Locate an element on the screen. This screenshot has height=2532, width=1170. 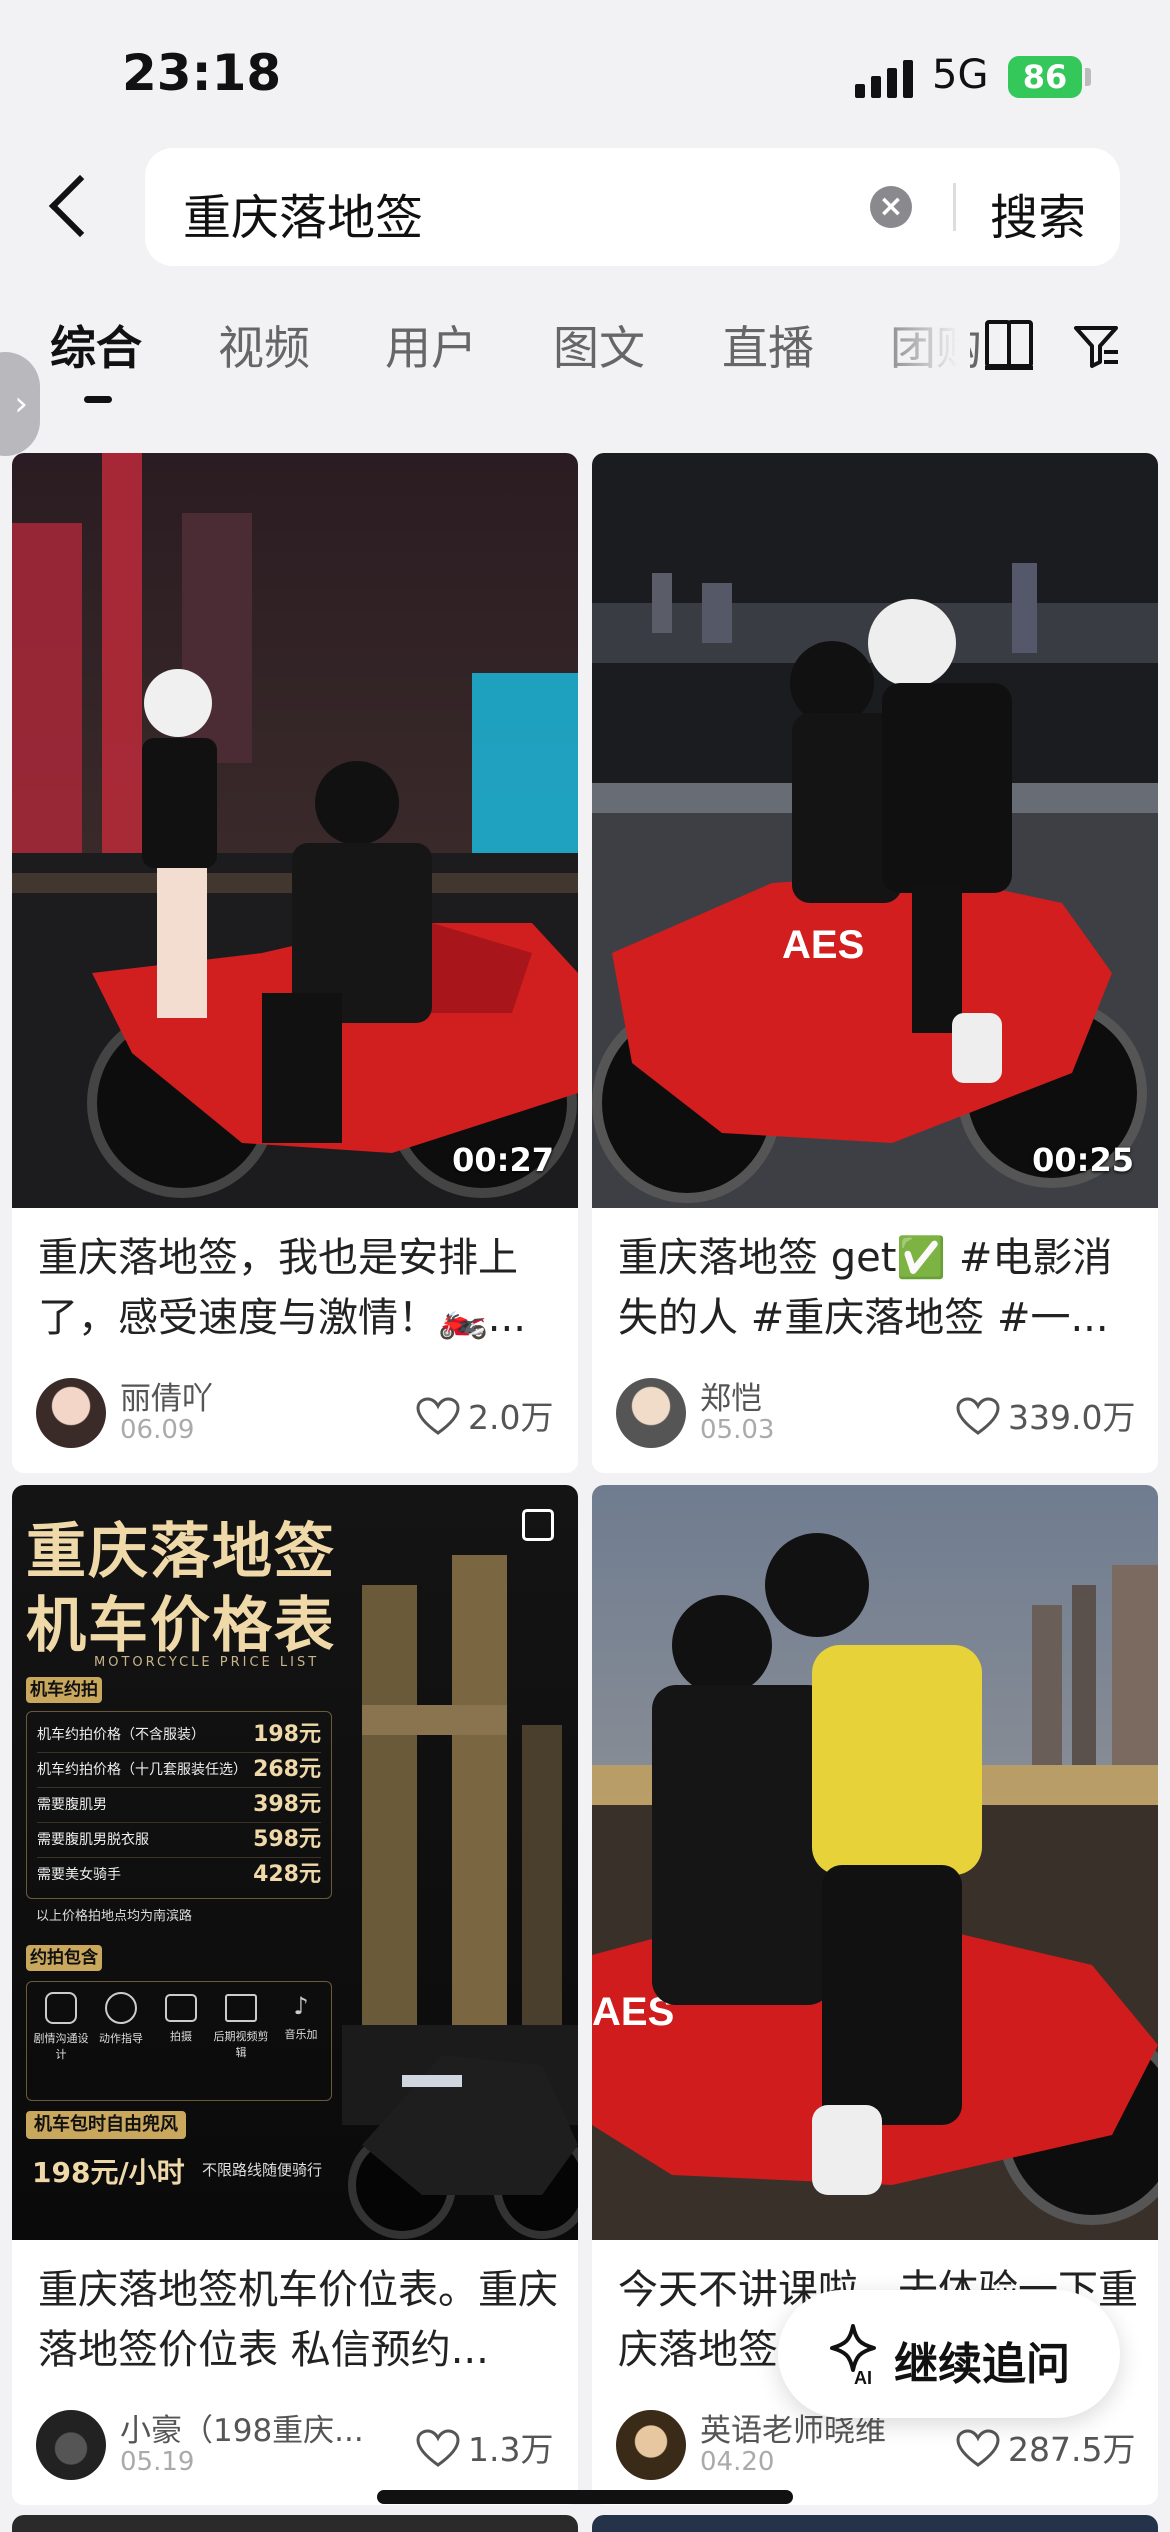
clear-icon: × is located at coordinates (891, 207).